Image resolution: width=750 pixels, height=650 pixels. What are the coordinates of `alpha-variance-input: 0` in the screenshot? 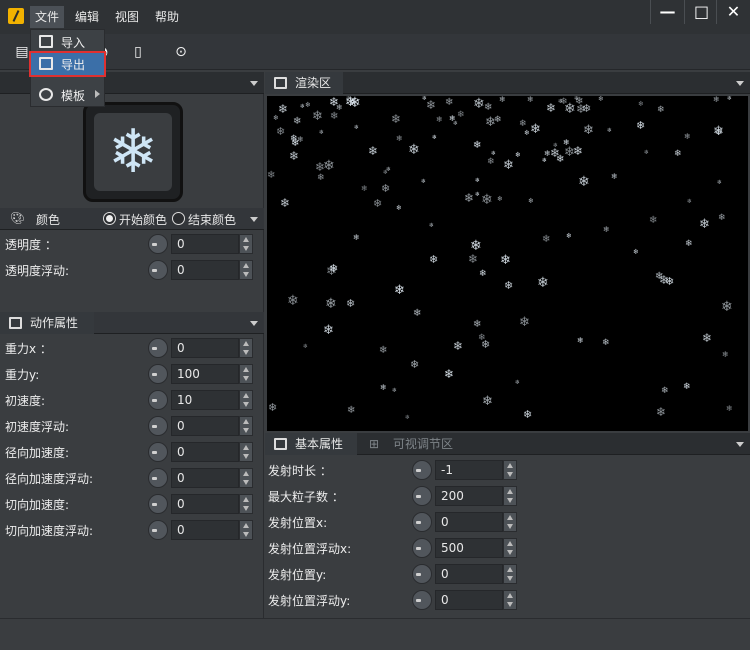 It's located at (205, 270).